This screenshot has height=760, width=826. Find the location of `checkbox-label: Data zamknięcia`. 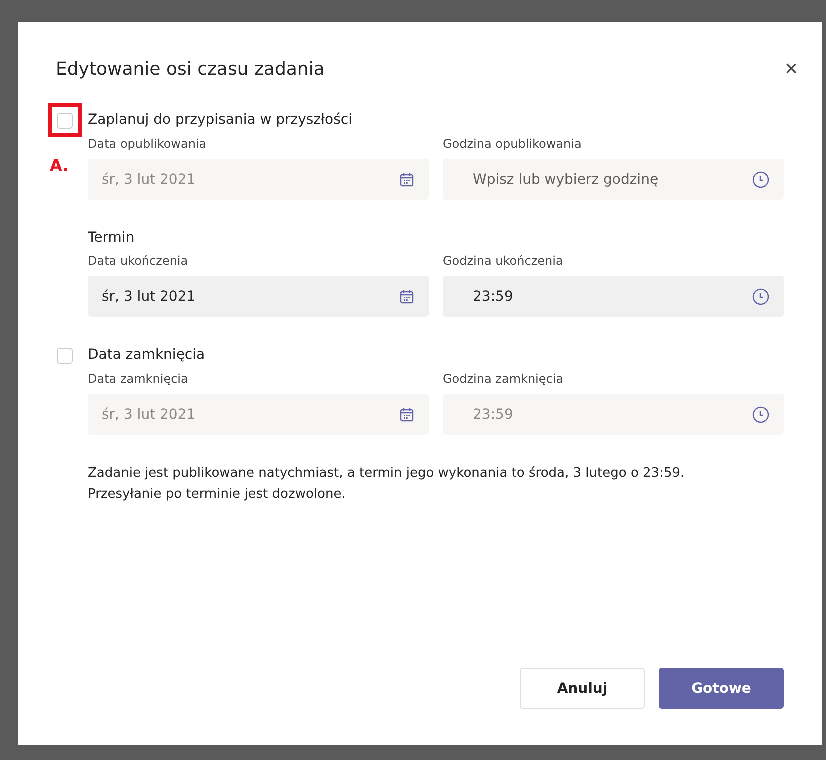

checkbox-label: Data zamknięcia is located at coordinates (147, 355).